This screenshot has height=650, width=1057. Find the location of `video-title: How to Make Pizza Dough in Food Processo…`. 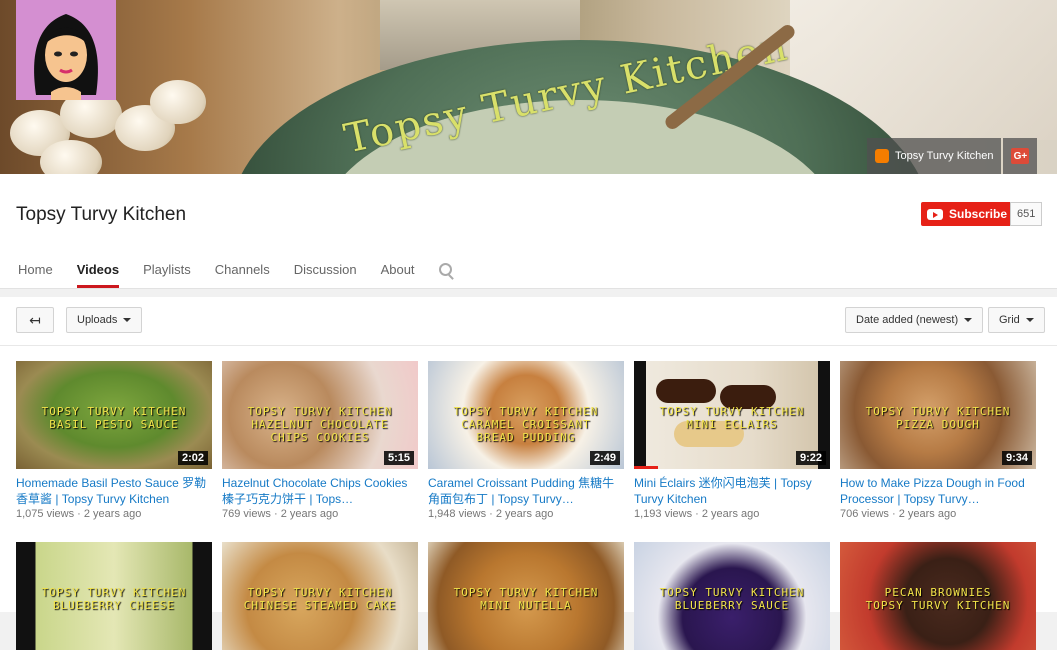

video-title: How to Make Pizza Dough in Food Processo… is located at coordinates (938, 491).